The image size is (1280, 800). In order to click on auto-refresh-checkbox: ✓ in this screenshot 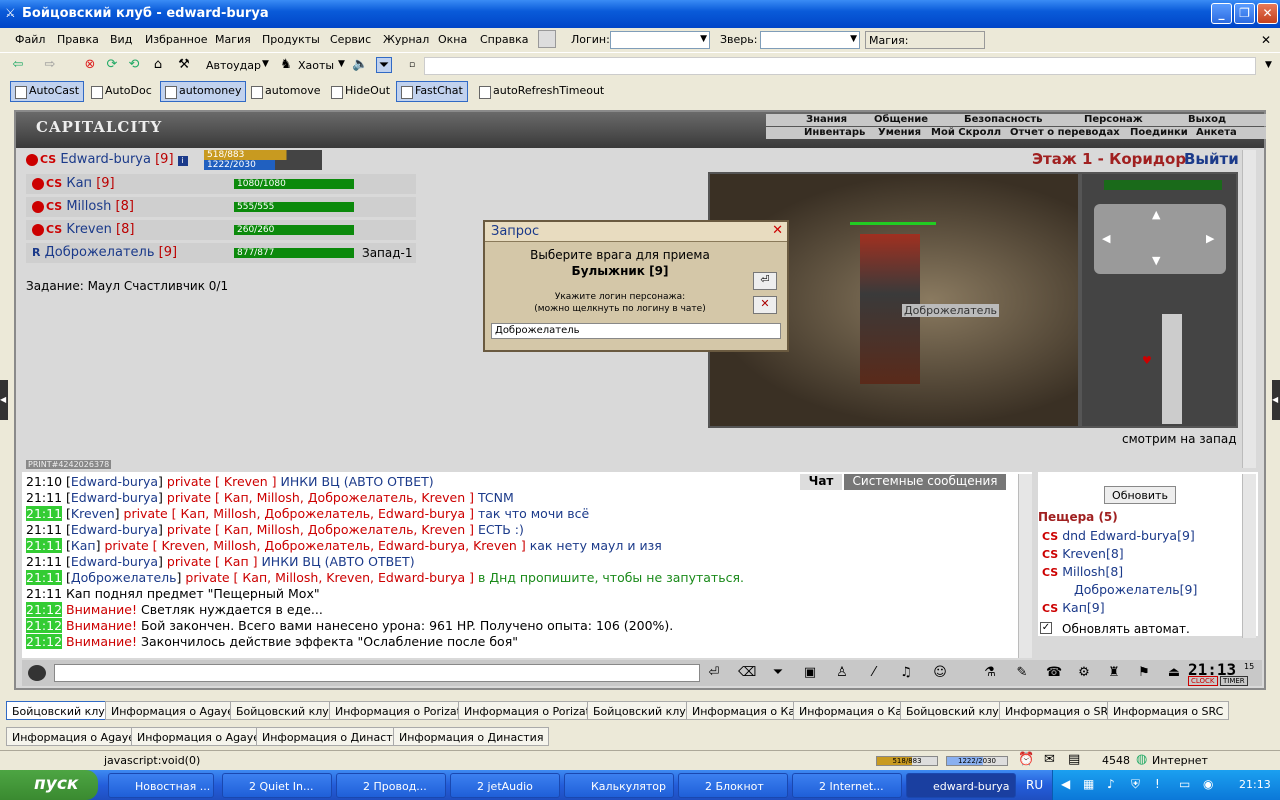, I will do `click(1046, 628)`.